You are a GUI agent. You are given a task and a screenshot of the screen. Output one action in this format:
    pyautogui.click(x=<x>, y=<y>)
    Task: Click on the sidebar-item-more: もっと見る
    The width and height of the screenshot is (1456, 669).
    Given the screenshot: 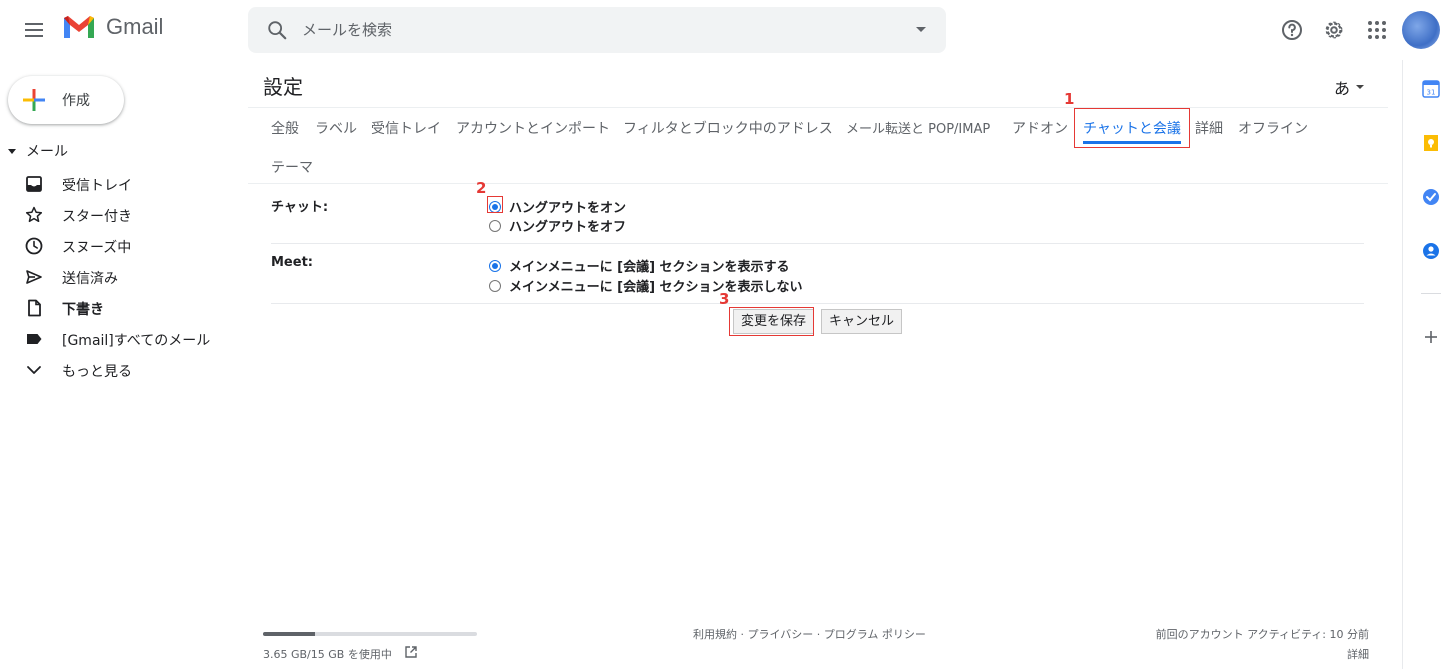 What is the action you would take?
    pyautogui.click(x=129, y=370)
    